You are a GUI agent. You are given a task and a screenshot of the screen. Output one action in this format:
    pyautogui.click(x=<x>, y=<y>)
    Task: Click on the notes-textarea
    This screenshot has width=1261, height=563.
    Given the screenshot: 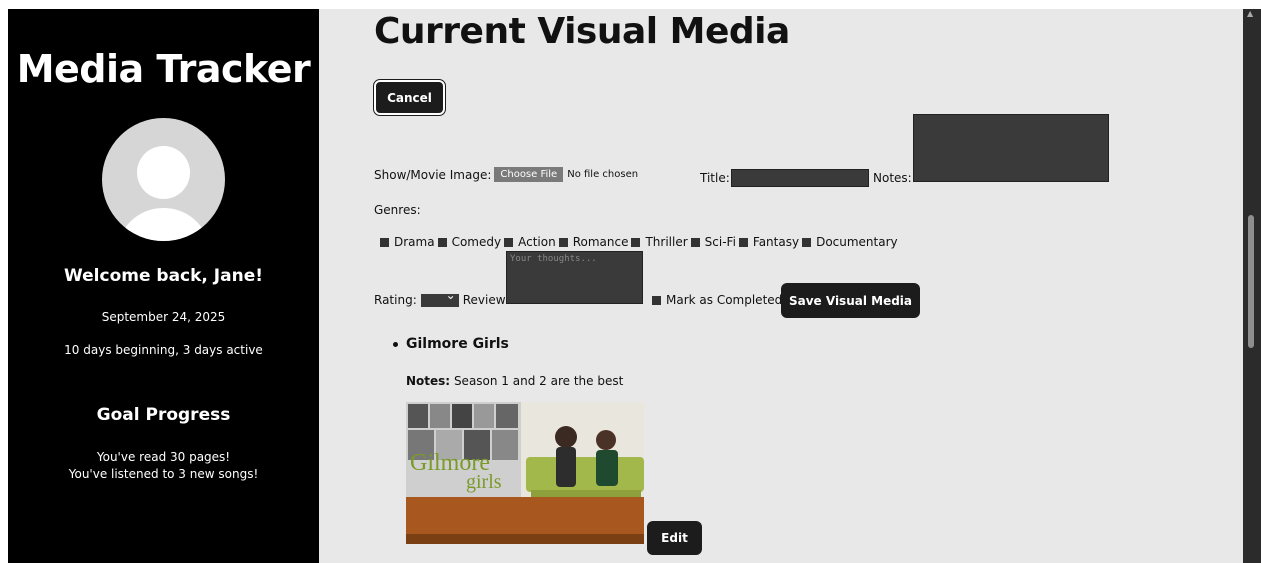 What is the action you would take?
    pyautogui.click(x=1011, y=148)
    